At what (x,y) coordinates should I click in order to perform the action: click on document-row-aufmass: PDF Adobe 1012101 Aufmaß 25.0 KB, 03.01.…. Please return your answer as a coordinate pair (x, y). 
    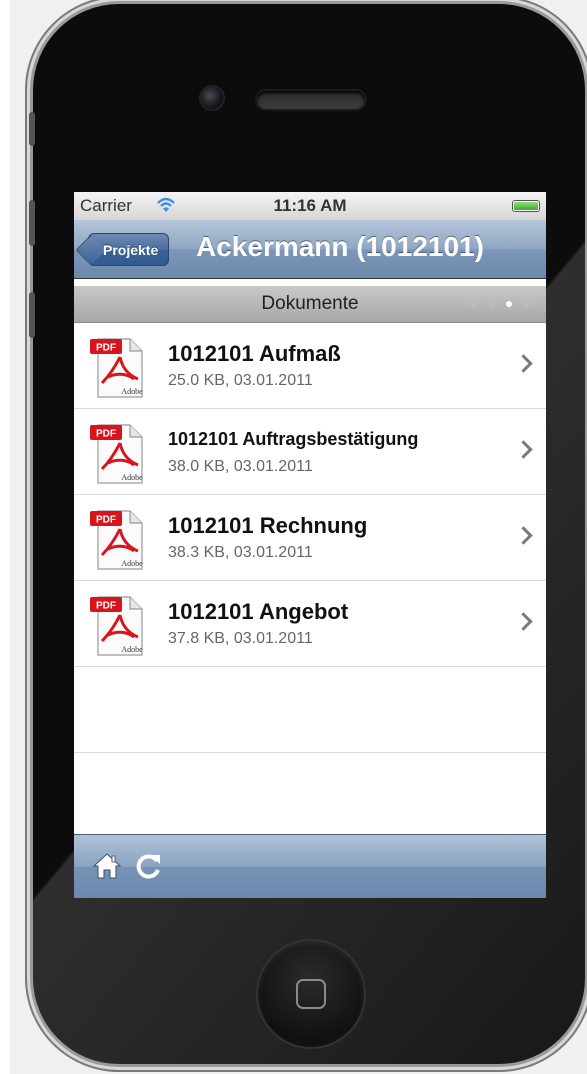
    Looking at the image, I should click on (310, 366).